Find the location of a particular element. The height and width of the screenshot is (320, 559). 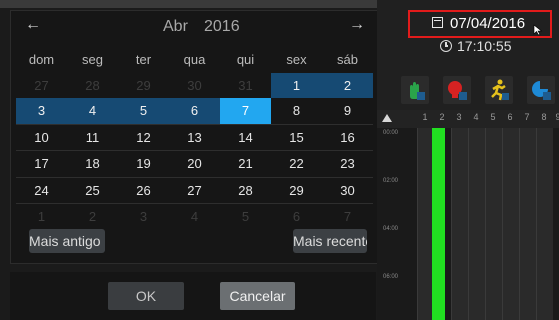

day-cell: 24 is located at coordinates (41, 191).